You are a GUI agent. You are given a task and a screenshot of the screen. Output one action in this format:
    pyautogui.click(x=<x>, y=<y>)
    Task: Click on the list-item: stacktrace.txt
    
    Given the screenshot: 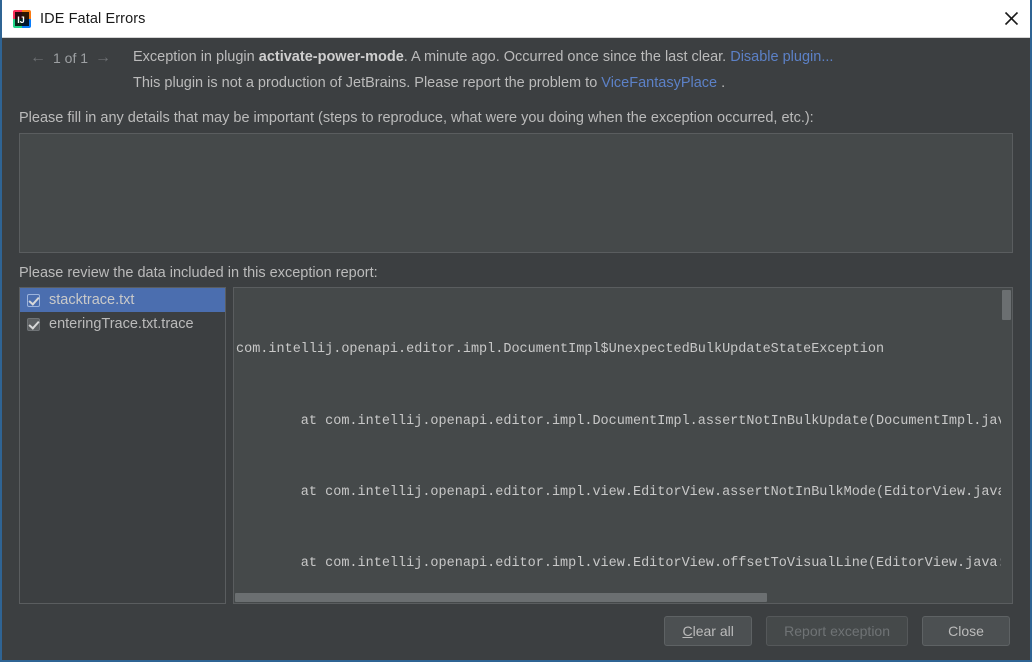 What is the action you would take?
    pyautogui.click(x=122, y=300)
    